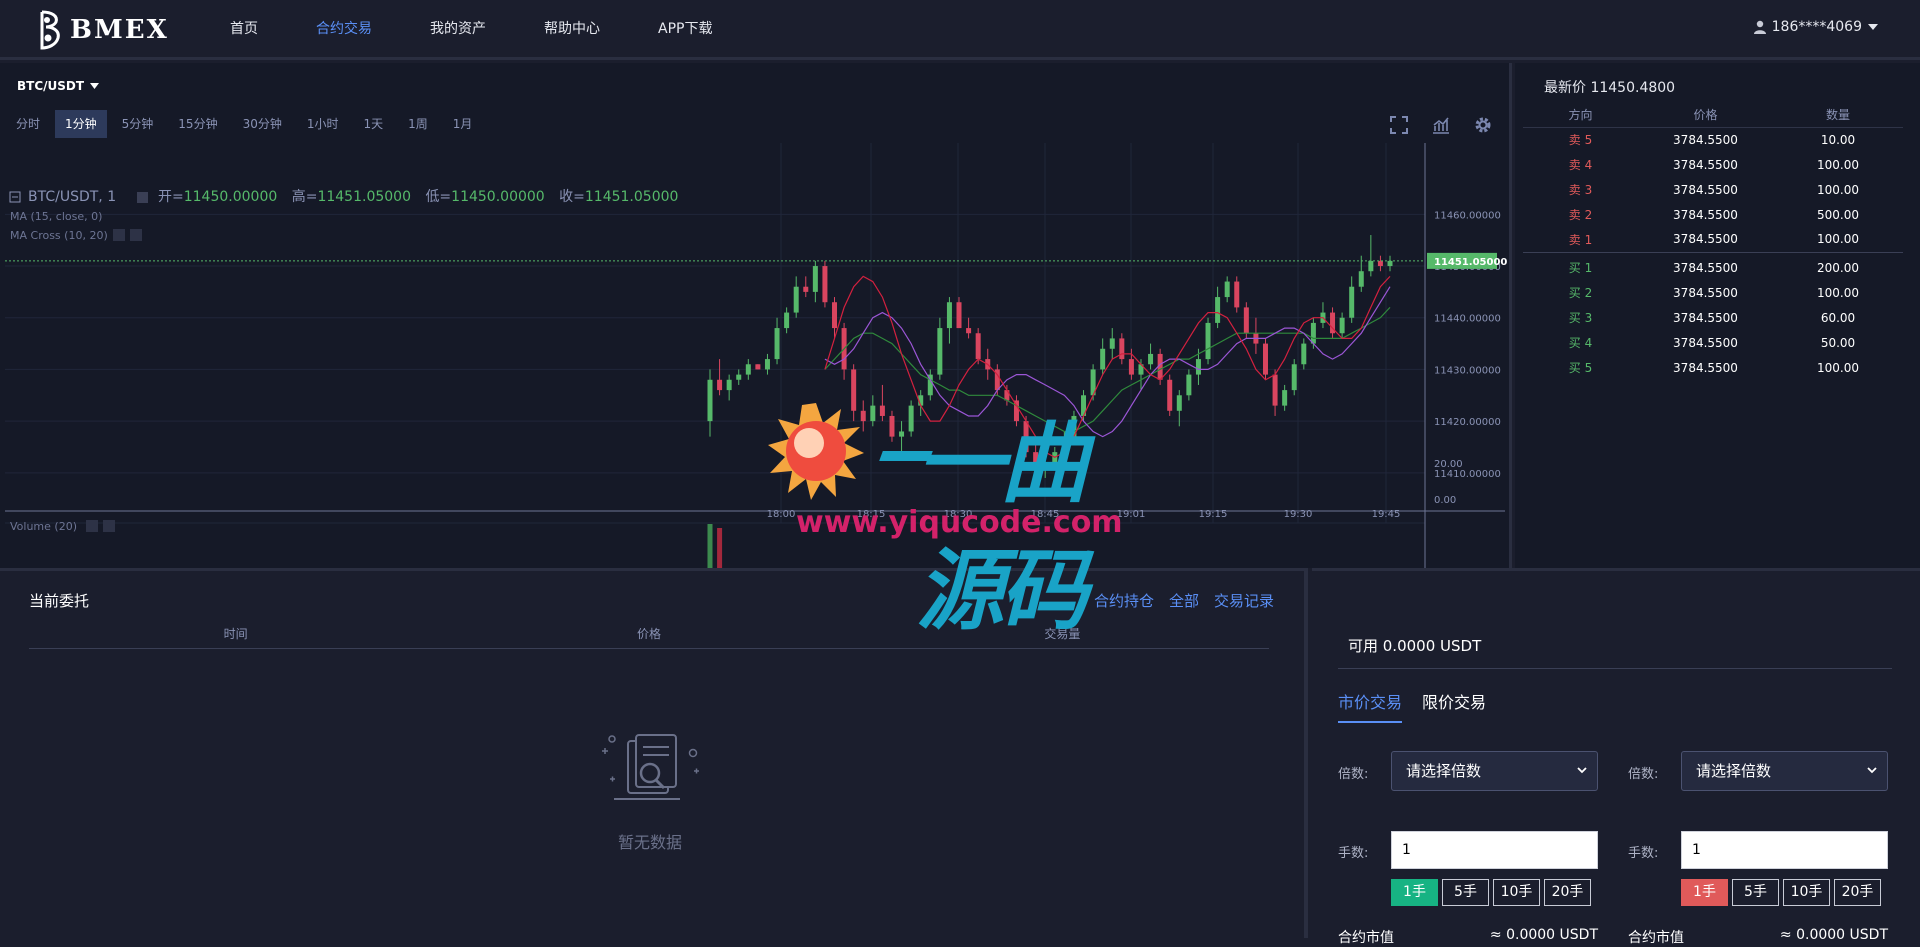 The height and width of the screenshot is (947, 1920). Describe the element at coordinates (1353, 774) in the screenshot. I see `leverage-label: 倍数:` at that location.